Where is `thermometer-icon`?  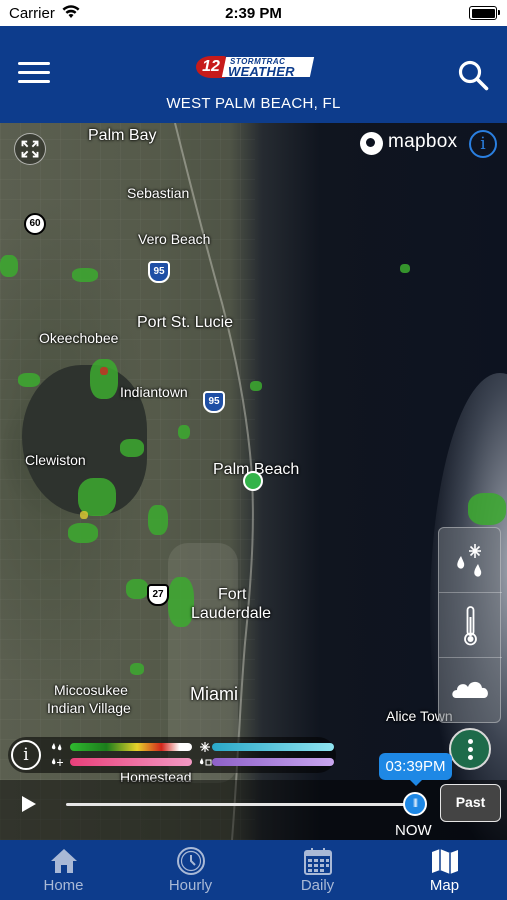
thermometer-icon is located at coordinates (470, 626).